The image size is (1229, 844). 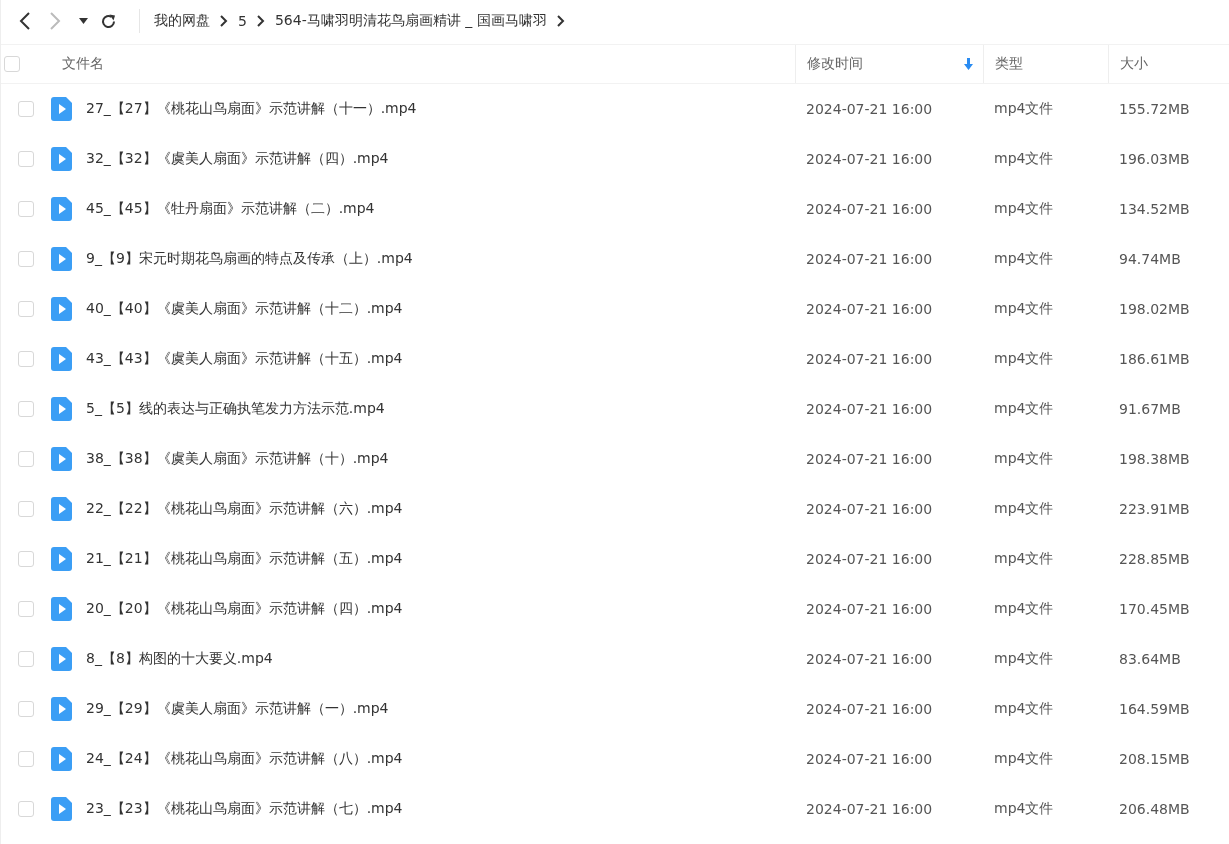 I want to click on file-size: 94.74MB, so click(x=1150, y=259).